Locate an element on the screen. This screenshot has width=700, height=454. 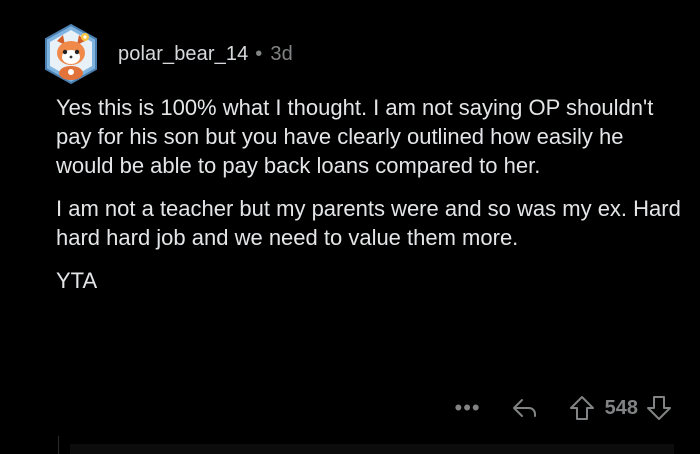
reply-arrow-icon is located at coordinates (525, 408).